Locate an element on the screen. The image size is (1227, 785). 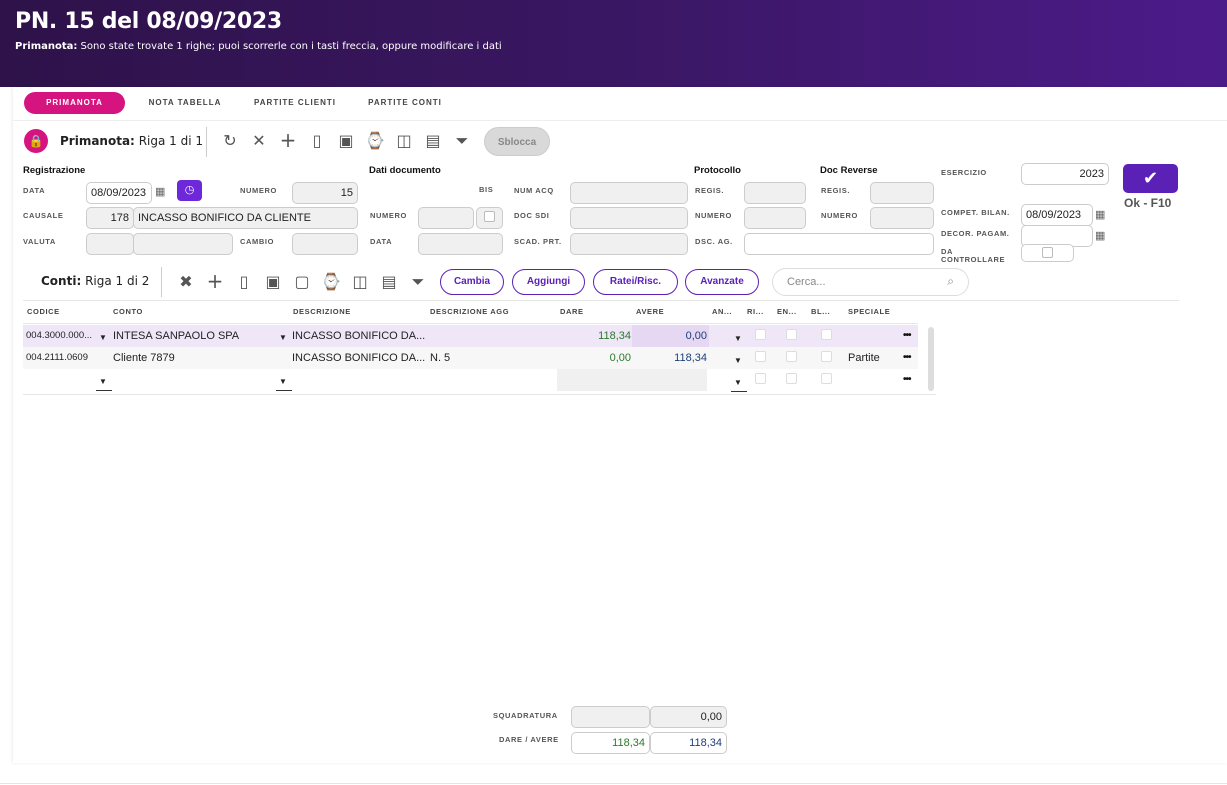
rev-regis-field is located at coordinates (902, 193).